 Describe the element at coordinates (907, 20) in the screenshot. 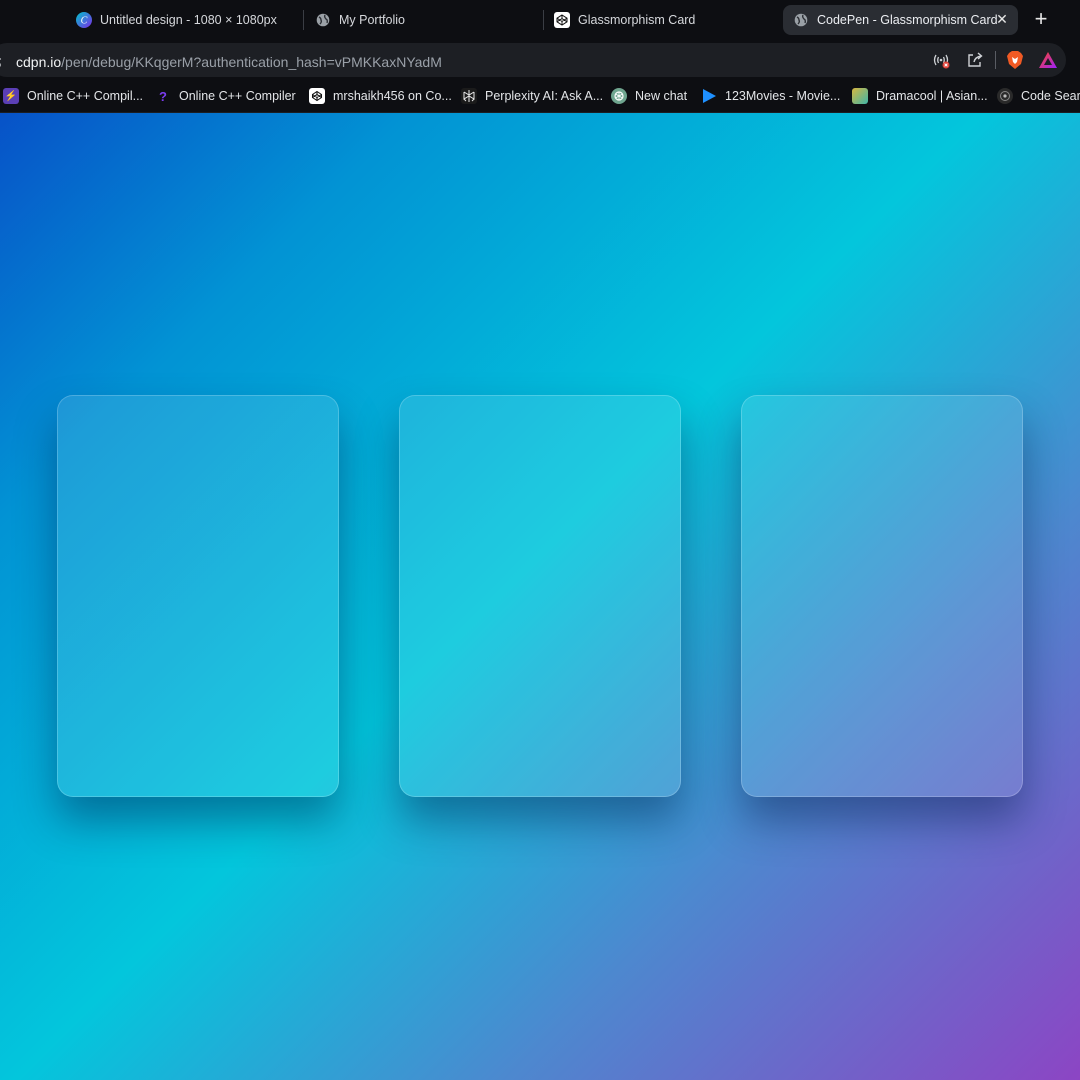

I see `tab-title: CodePen - Glassmorphism Card` at that location.